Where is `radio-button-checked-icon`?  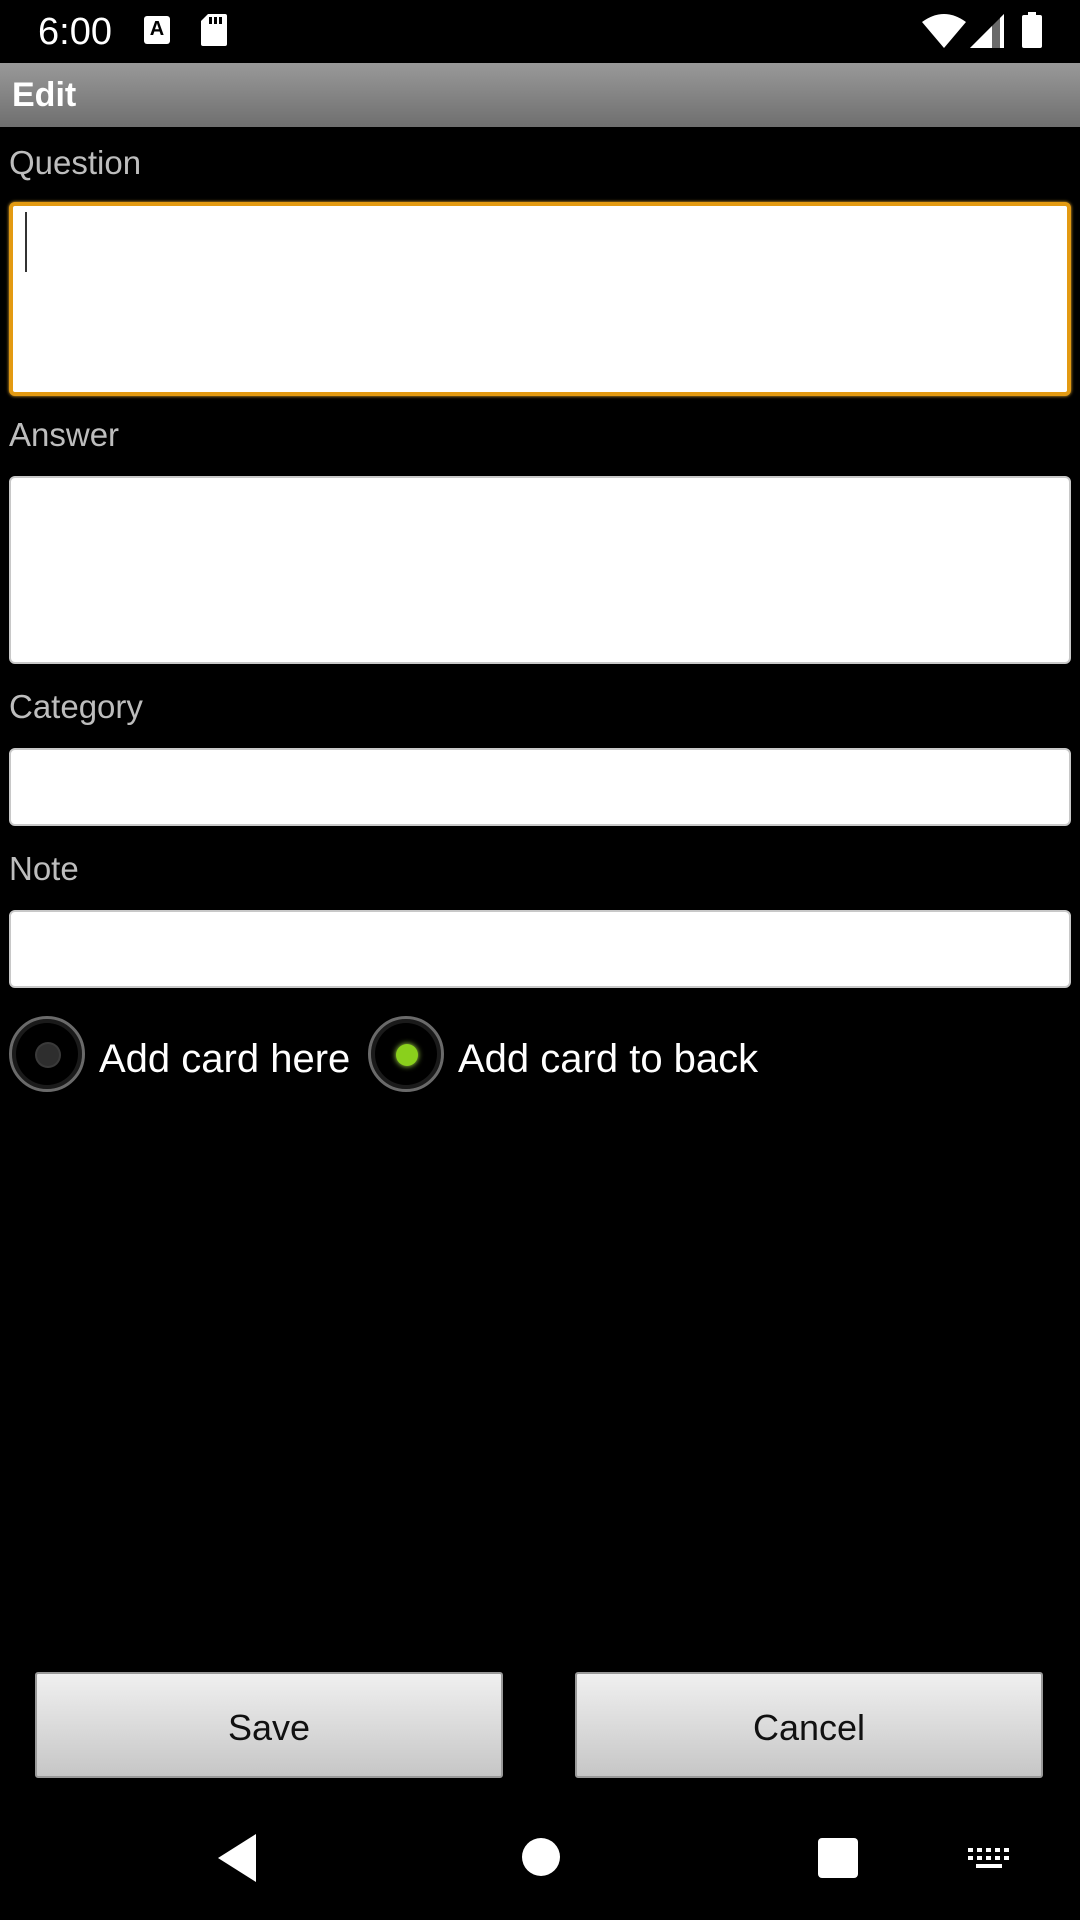
radio-button-checked-icon is located at coordinates (406, 1054).